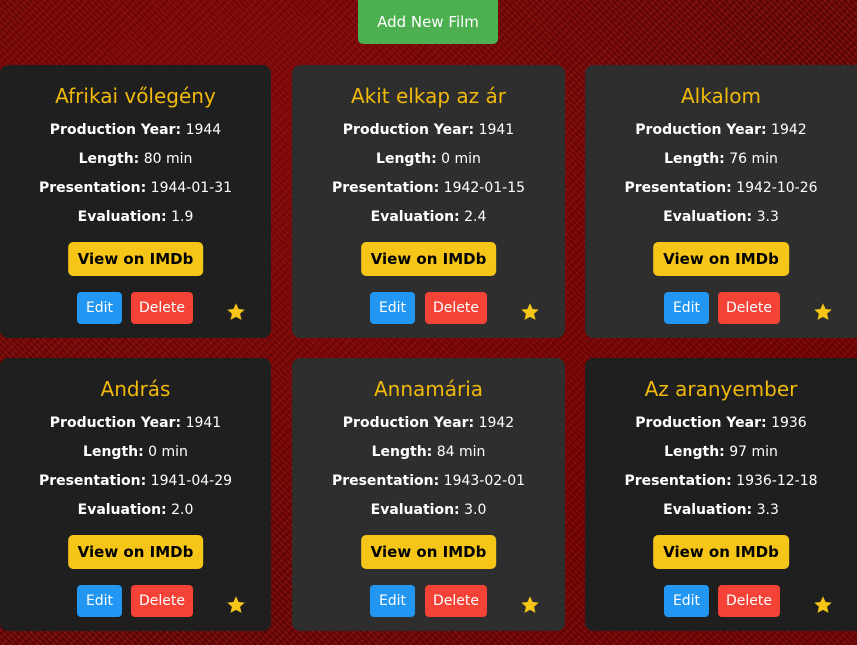 This screenshot has height=645, width=857. Describe the element at coordinates (135, 510) in the screenshot. I see `evaluation-row: Evaluation: 2.0` at that location.